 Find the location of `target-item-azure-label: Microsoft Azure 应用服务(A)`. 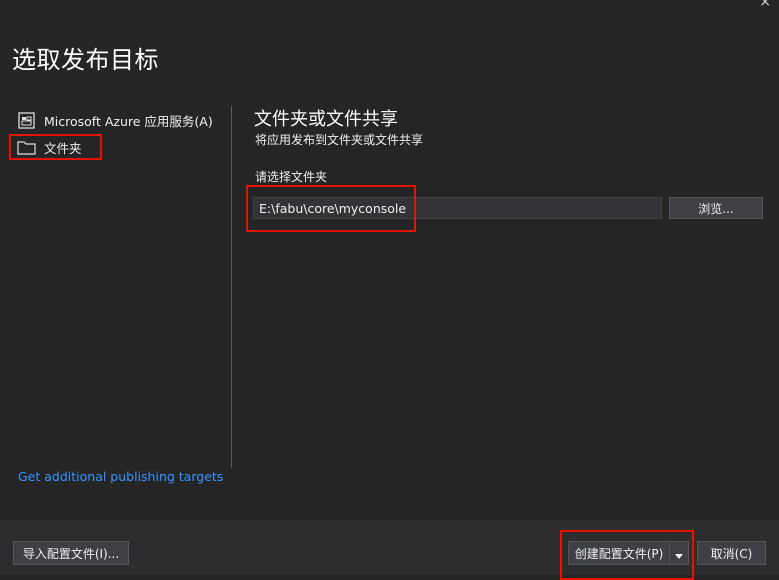

target-item-azure-label: Microsoft Azure 应用服务(A) is located at coordinates (128, 121).